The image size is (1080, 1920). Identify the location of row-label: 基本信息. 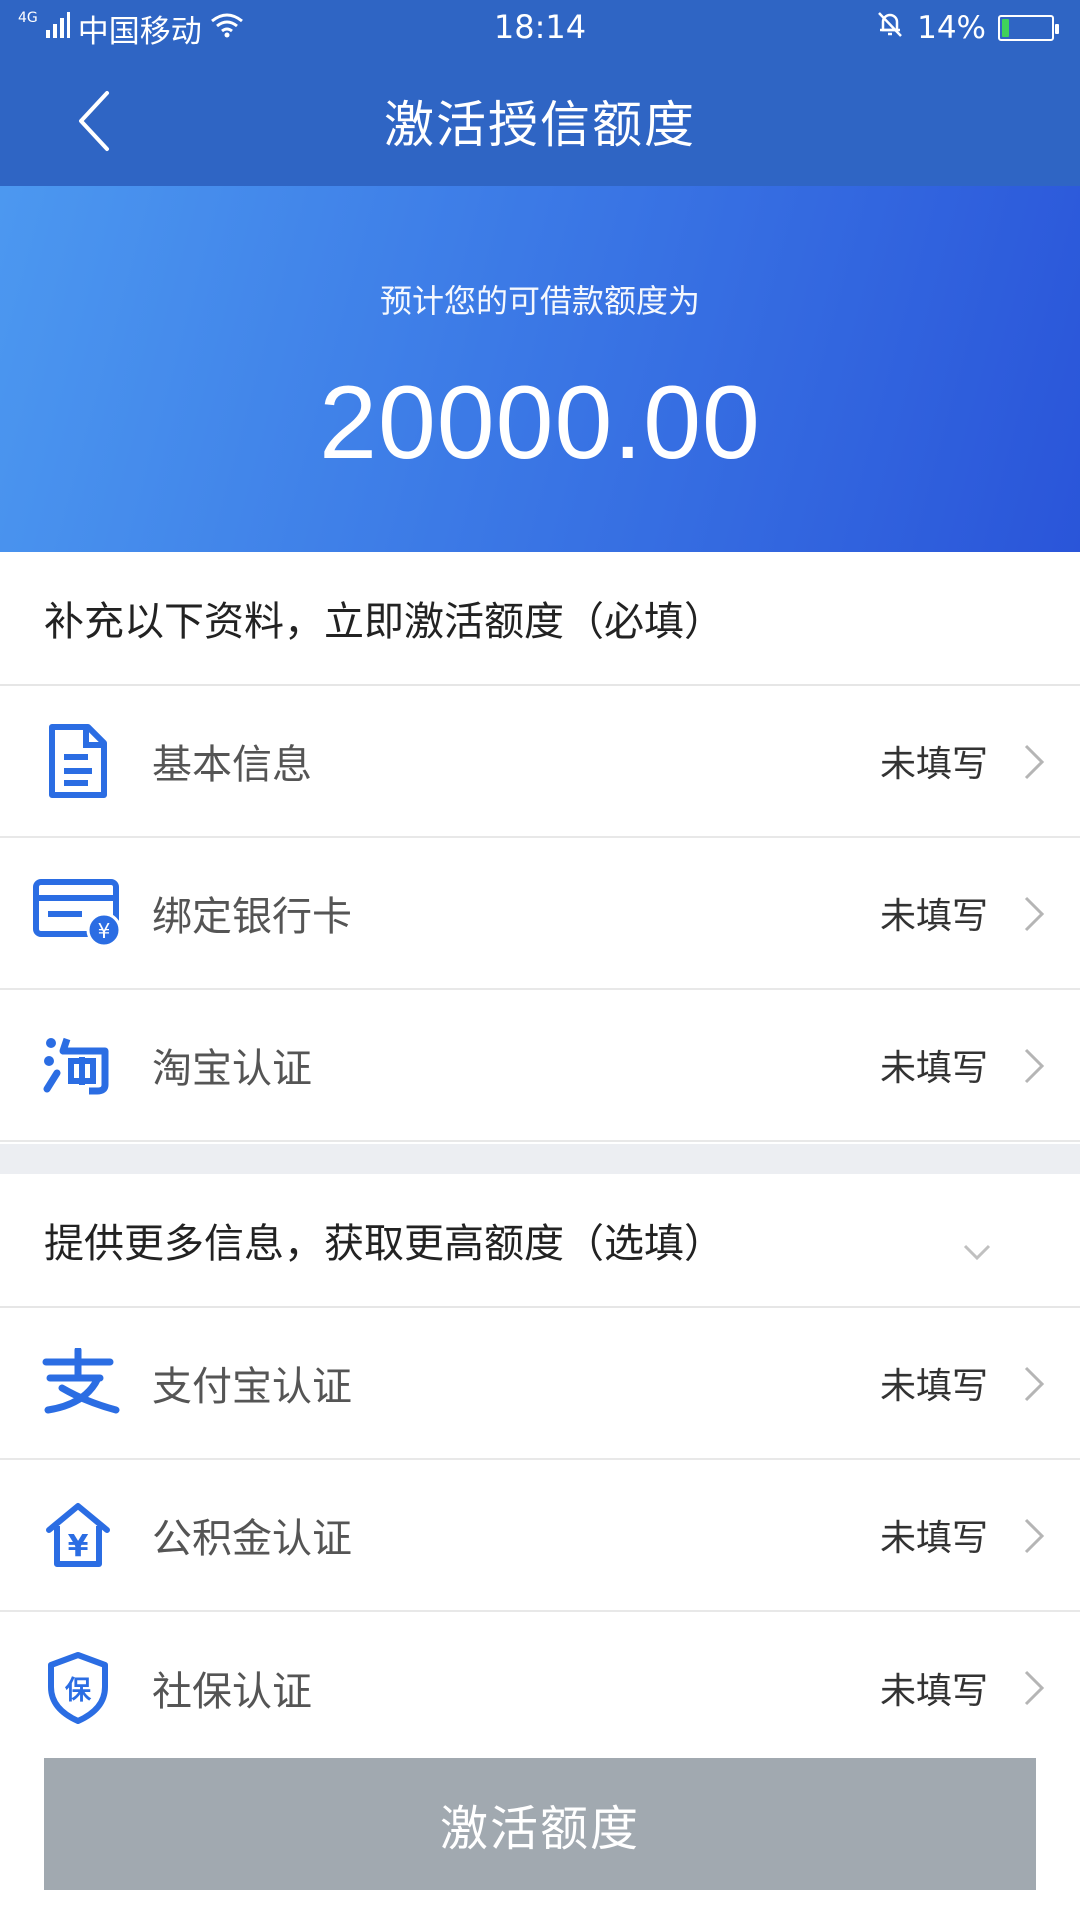
(232, 765).